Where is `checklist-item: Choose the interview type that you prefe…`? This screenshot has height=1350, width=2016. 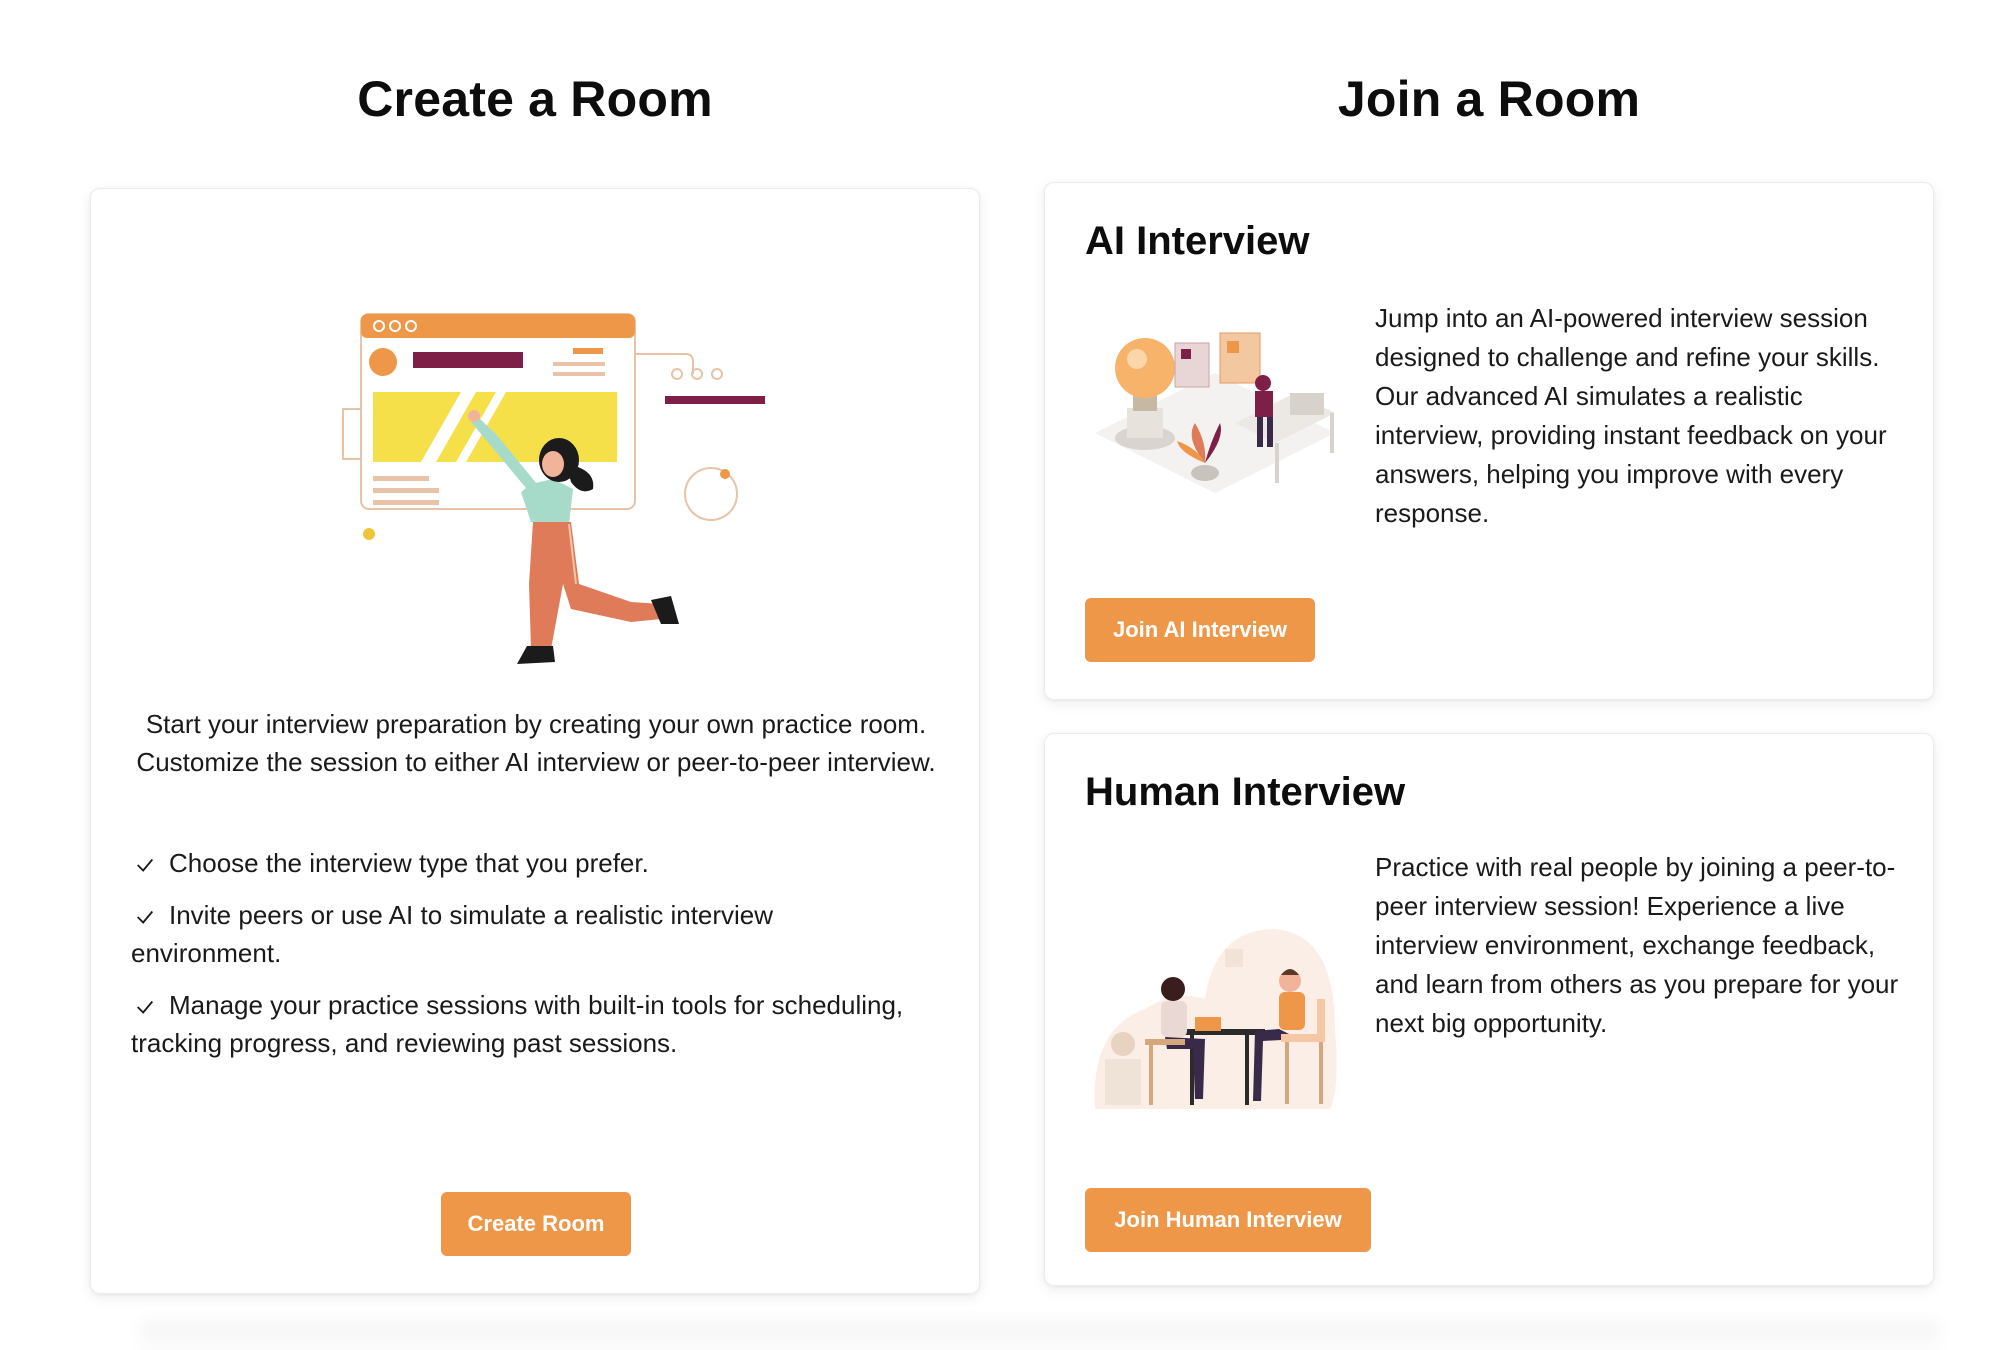 checklist-item: Choose the interview type that you prefe… is located at coordinates (526, 863).